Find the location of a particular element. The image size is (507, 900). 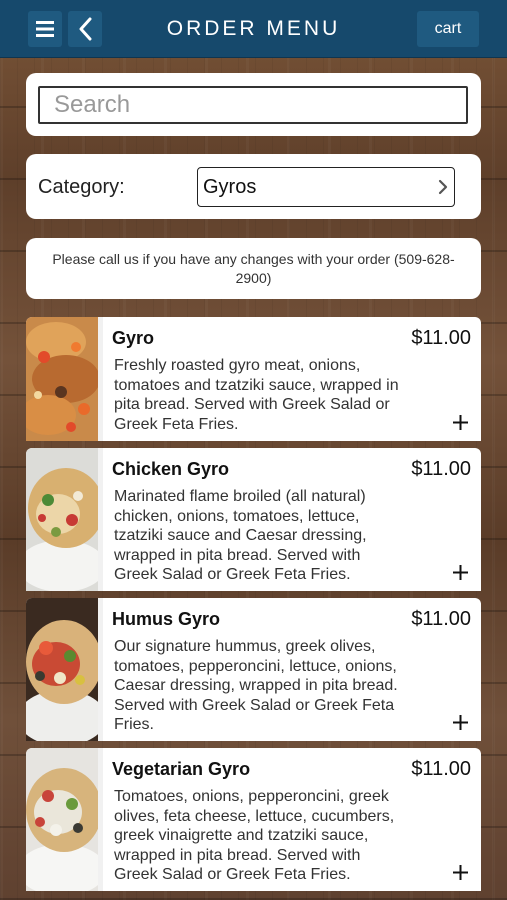

category-card: Category: Gyros is located at coordinates (253, 186).